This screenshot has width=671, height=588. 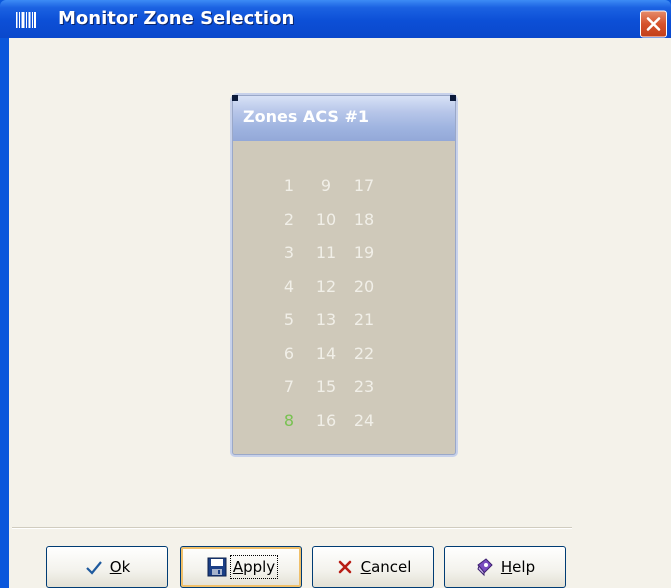 What do you see at coordinates (485, 567) in the screenshot?
I see `help-book-icon` at bounding box center [485, 567].